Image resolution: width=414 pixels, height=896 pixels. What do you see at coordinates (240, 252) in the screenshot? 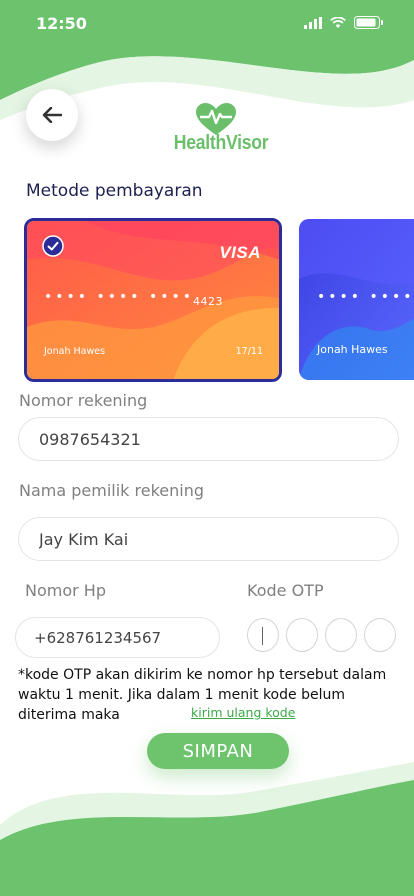
I see `visa-logo: VISA` at bounding box center [240, 252].